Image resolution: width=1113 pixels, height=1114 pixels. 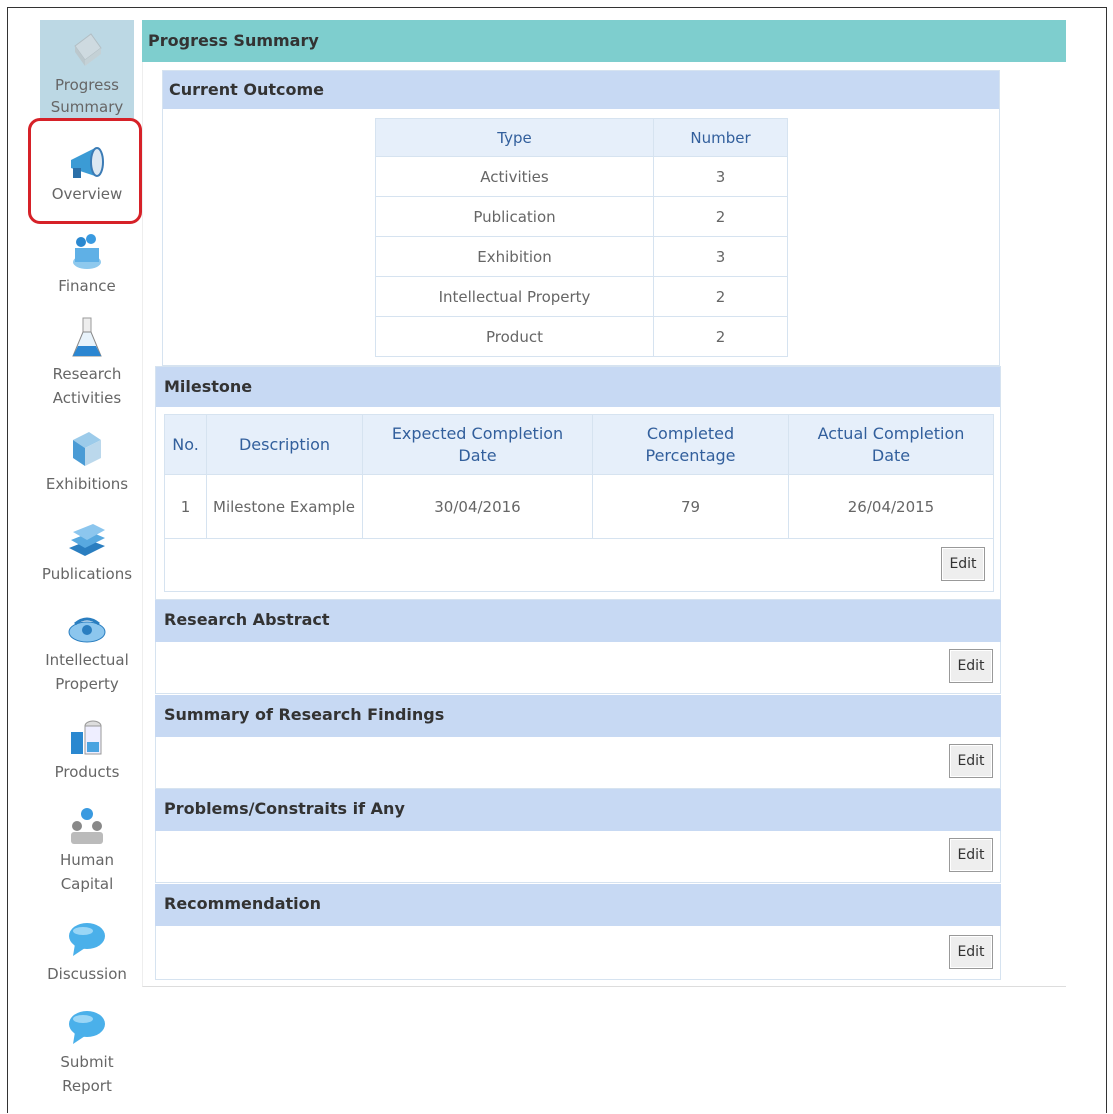 What do you see at coordinates (85, 171) in the screenshot?
I see `overview-highlight` at bounding box center [85, 171].